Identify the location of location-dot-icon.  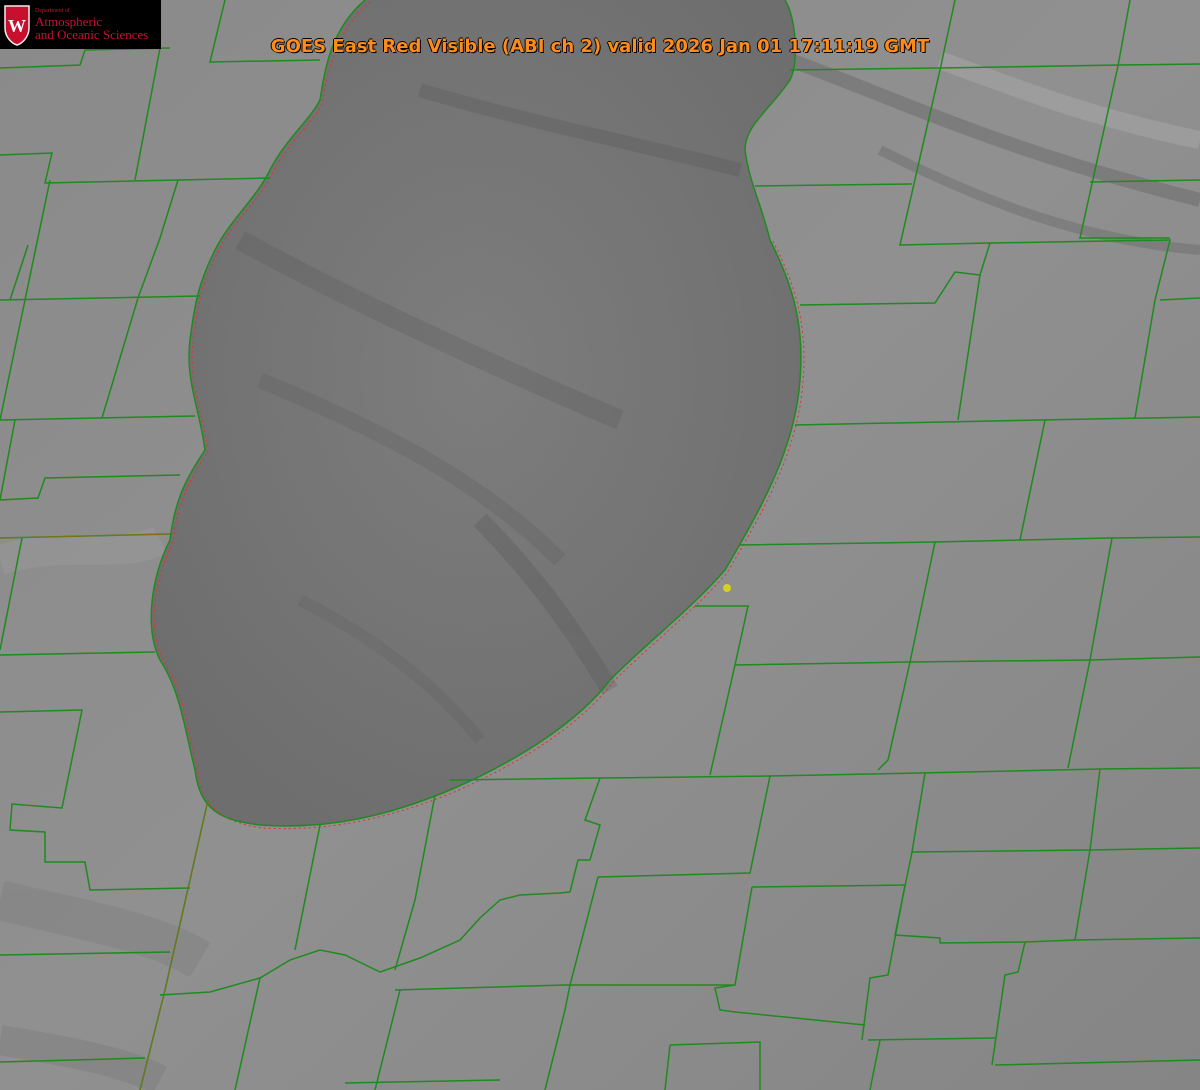
(727, 588).